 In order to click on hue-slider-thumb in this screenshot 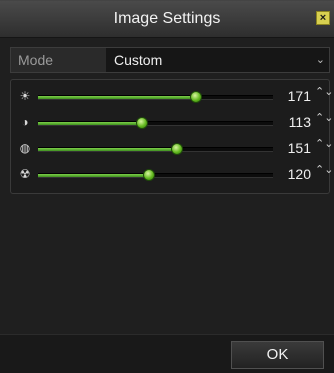, I will do `click(148, 175)`.